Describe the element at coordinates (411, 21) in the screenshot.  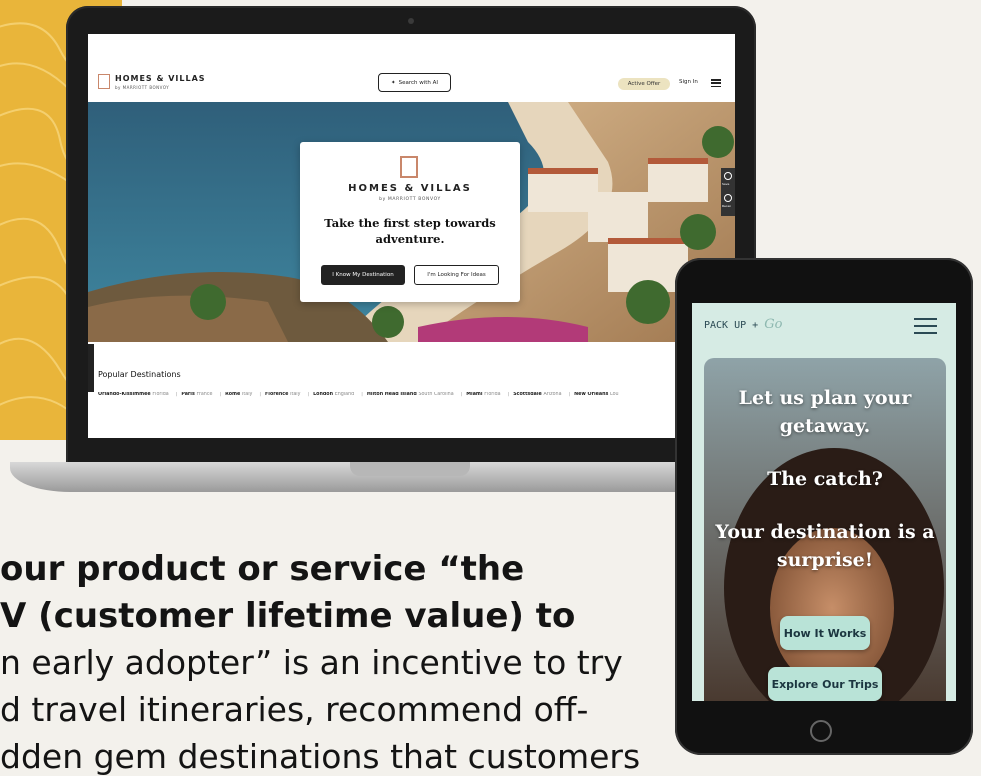
I see `laptop-camera` at that location.